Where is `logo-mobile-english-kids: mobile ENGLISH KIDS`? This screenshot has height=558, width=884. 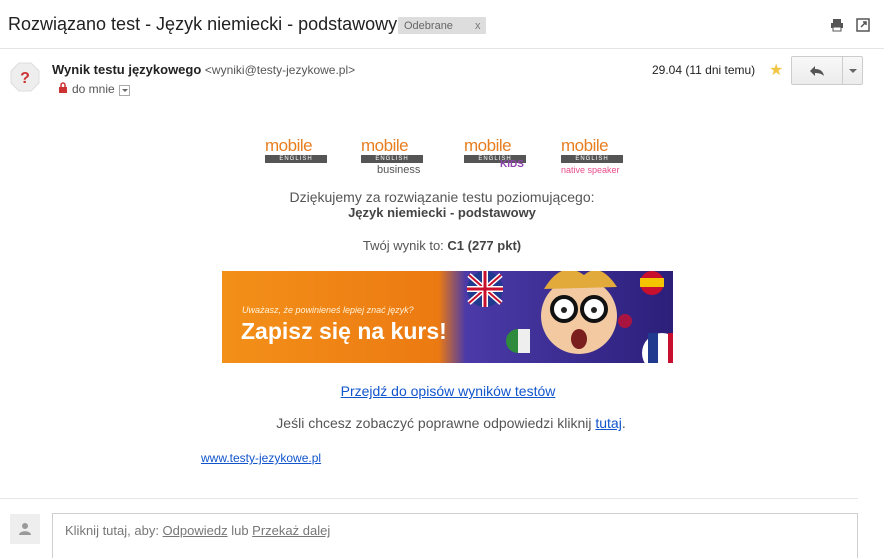
logo-mobile-english-kids: mobile ENGLISH KIDS is located at coordinates (501, 157).